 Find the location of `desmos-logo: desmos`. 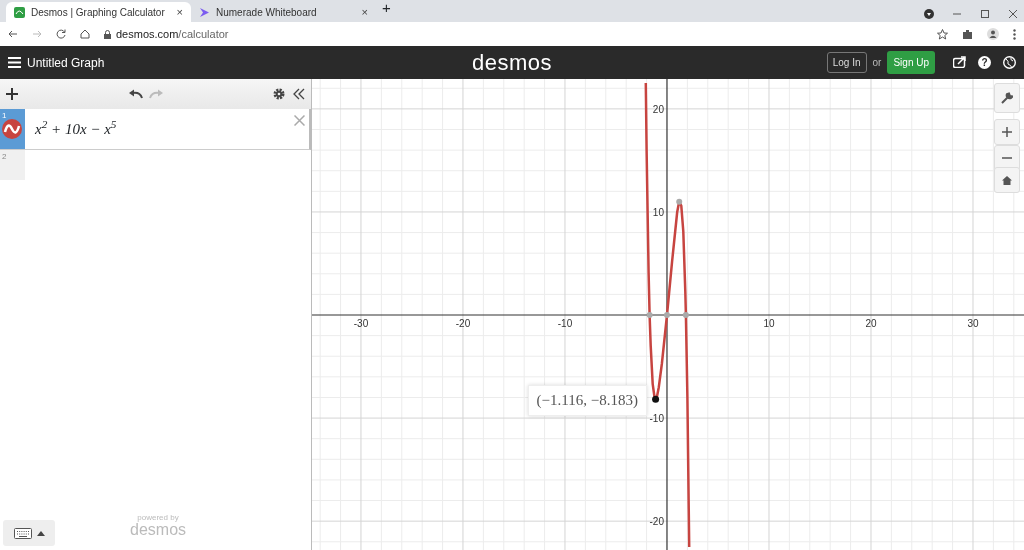

desmos-logo: desmos is located at coordinates (512, 63).